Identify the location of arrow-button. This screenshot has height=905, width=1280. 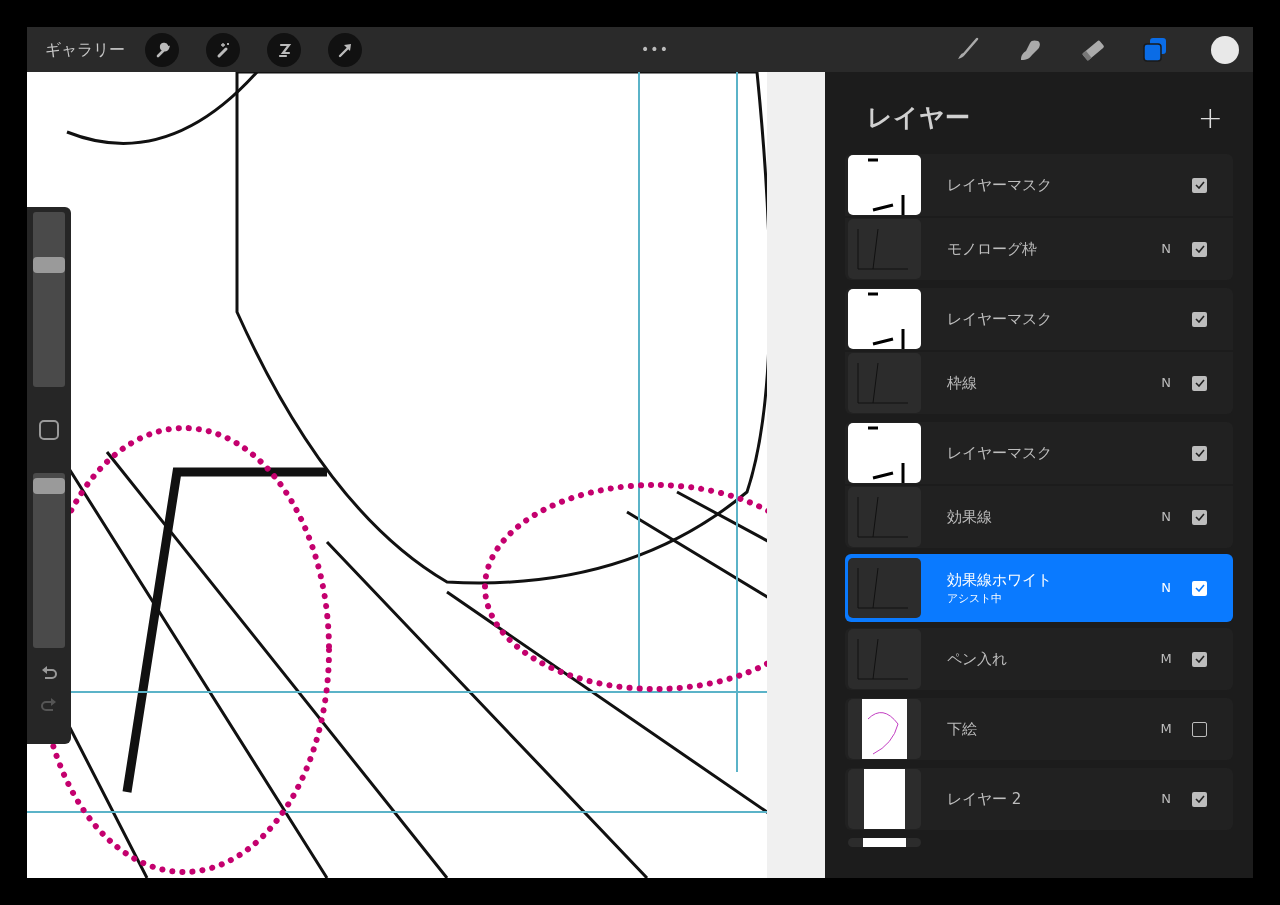
(345, 49).